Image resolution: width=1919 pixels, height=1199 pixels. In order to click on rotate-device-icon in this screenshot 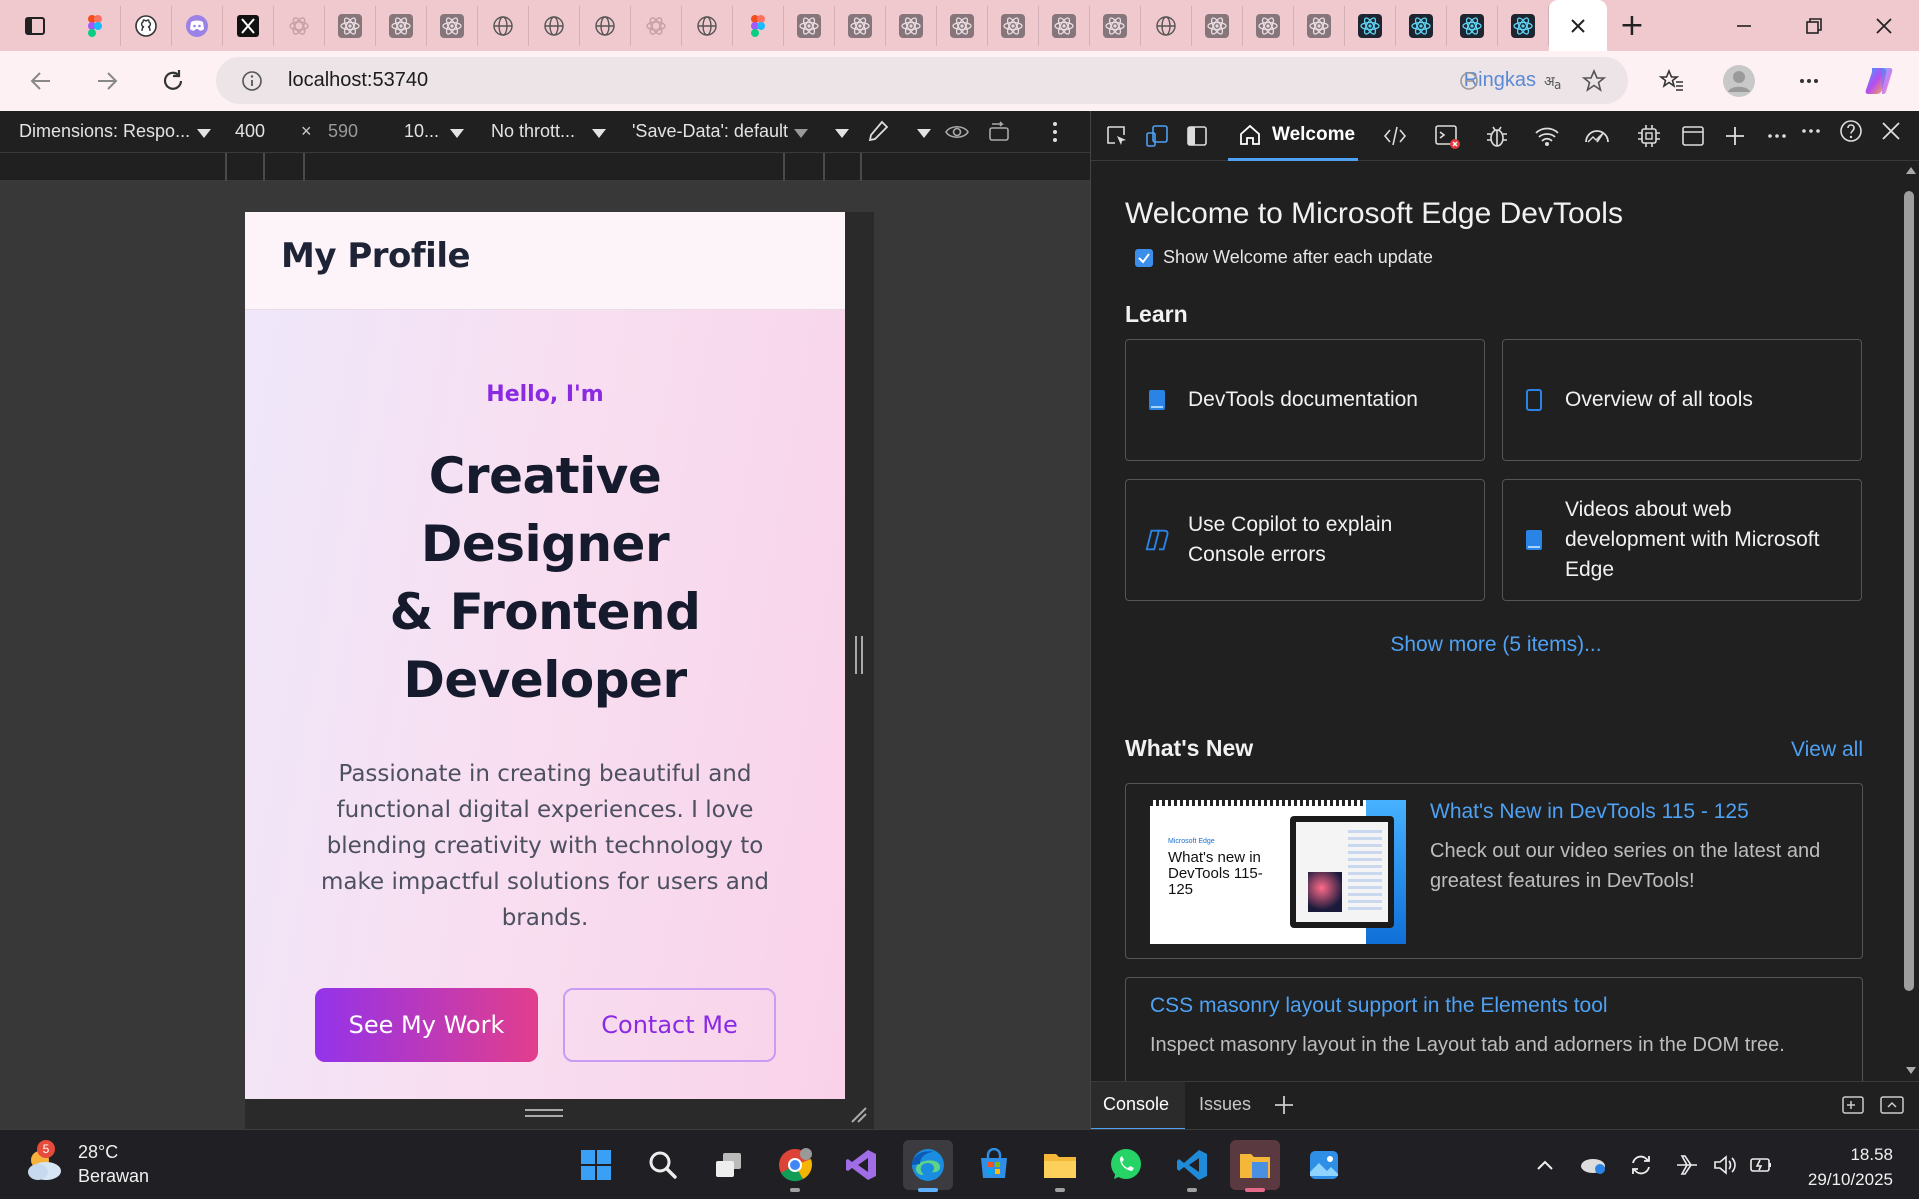, I will do `click(999, 132)`.